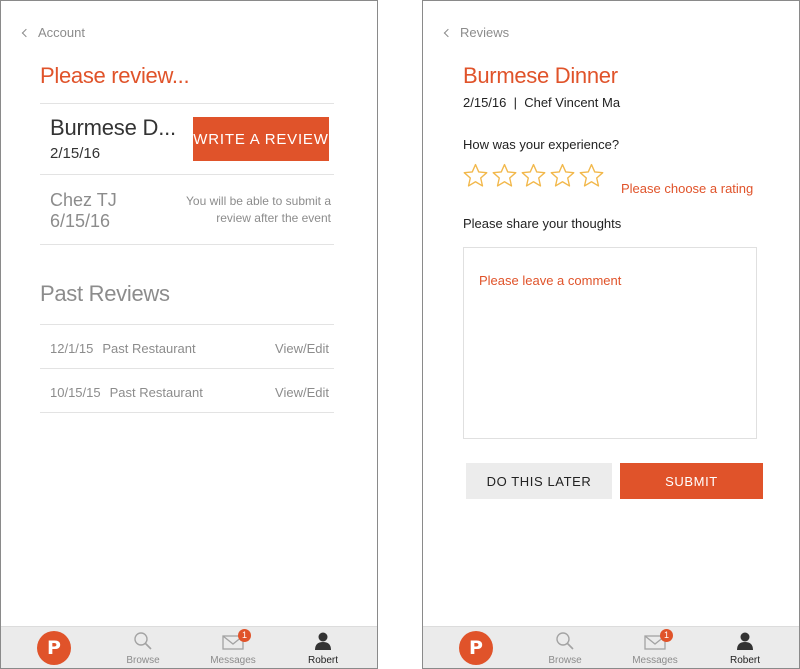 This screenshot has height=669, width=800. Describe the element at coordinates (542, 223) in the screenshot. I see `thoughts-label: Please share your thoughts` at that location.